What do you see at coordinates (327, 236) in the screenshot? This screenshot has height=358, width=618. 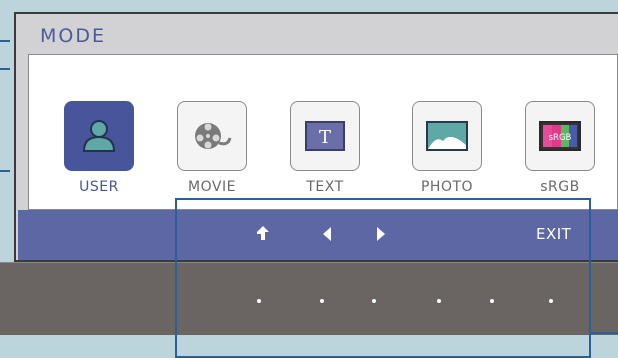 I see `left-arrow-icon` at bounding box center [327, 236].